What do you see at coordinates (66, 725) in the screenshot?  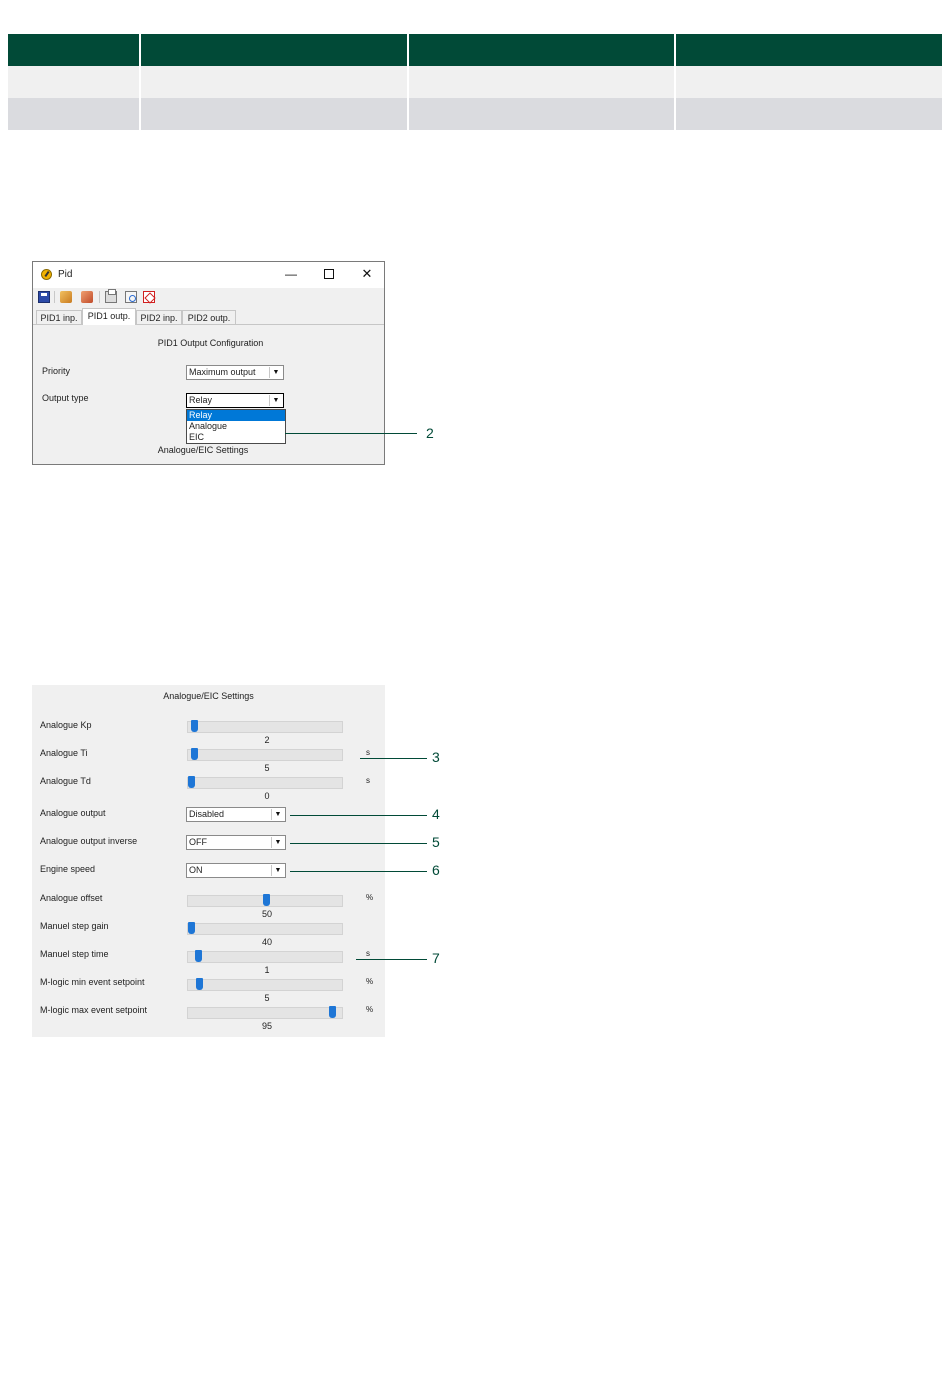 I see `analogue-kp-label: Analogue Kp` at bounding box center [66, 725].